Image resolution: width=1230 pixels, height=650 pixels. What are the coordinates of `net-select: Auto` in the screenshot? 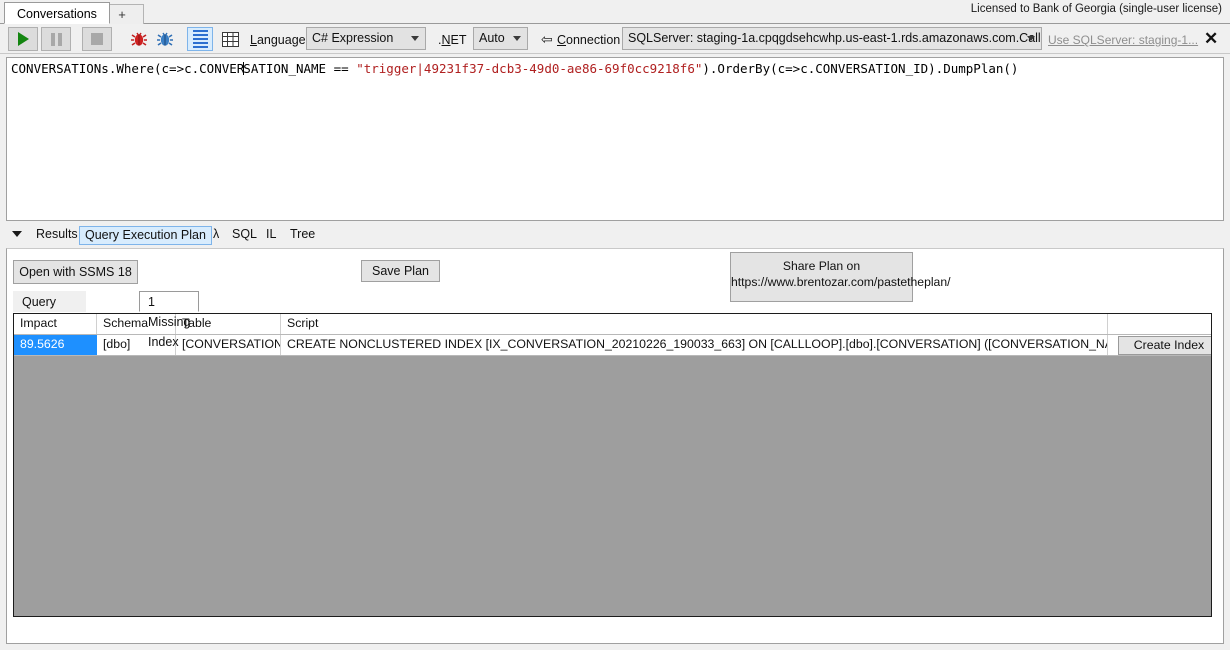 It's located at (500, 38).